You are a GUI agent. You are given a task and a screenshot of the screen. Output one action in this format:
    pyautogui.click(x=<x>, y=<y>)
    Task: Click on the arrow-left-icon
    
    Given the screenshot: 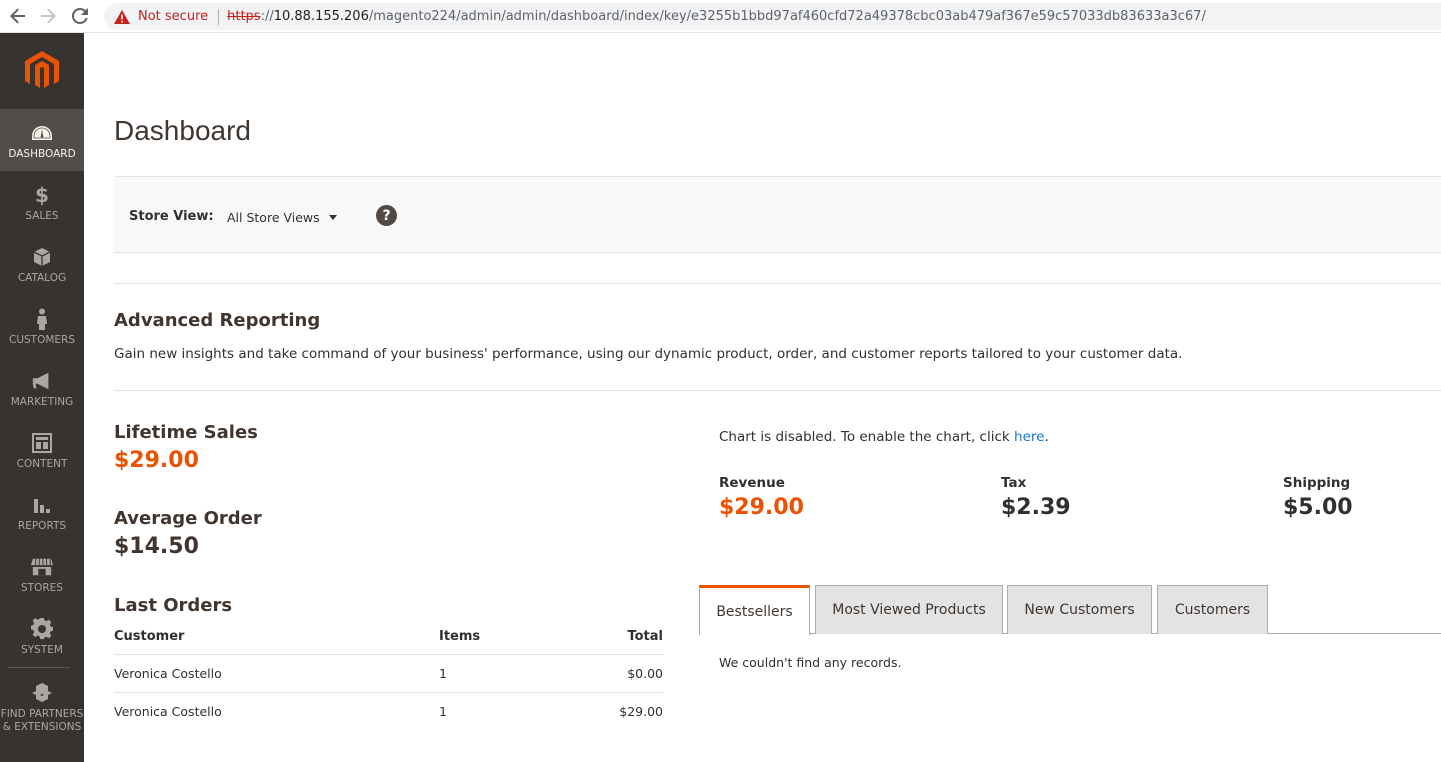 What is the action you would take?
    pyautogui.click(x=17, y=16)
    